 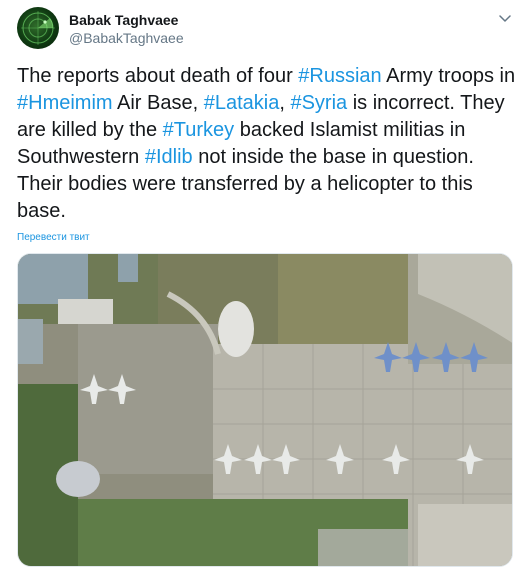 I want to click on author-display-name: Babak Taghvaee, so click(x=123, y=20).